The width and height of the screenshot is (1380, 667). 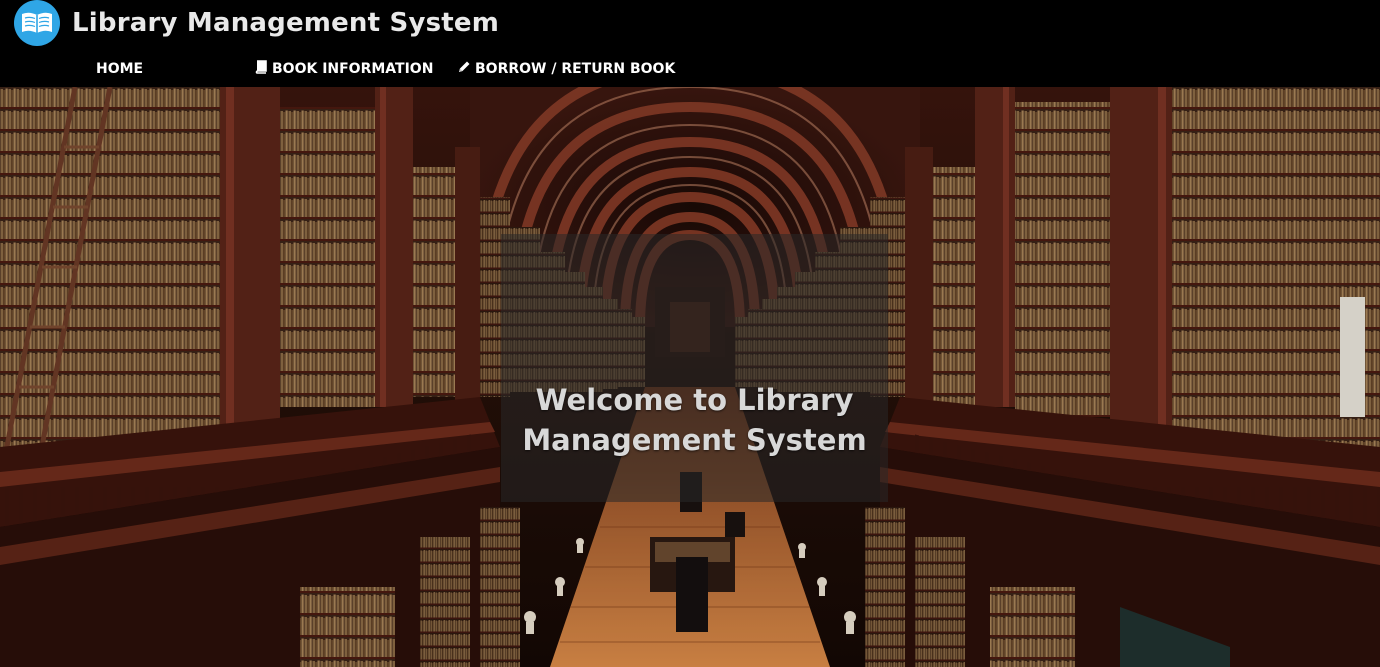 I want to click on nav-home: HOME, so click(x=119, y=69).